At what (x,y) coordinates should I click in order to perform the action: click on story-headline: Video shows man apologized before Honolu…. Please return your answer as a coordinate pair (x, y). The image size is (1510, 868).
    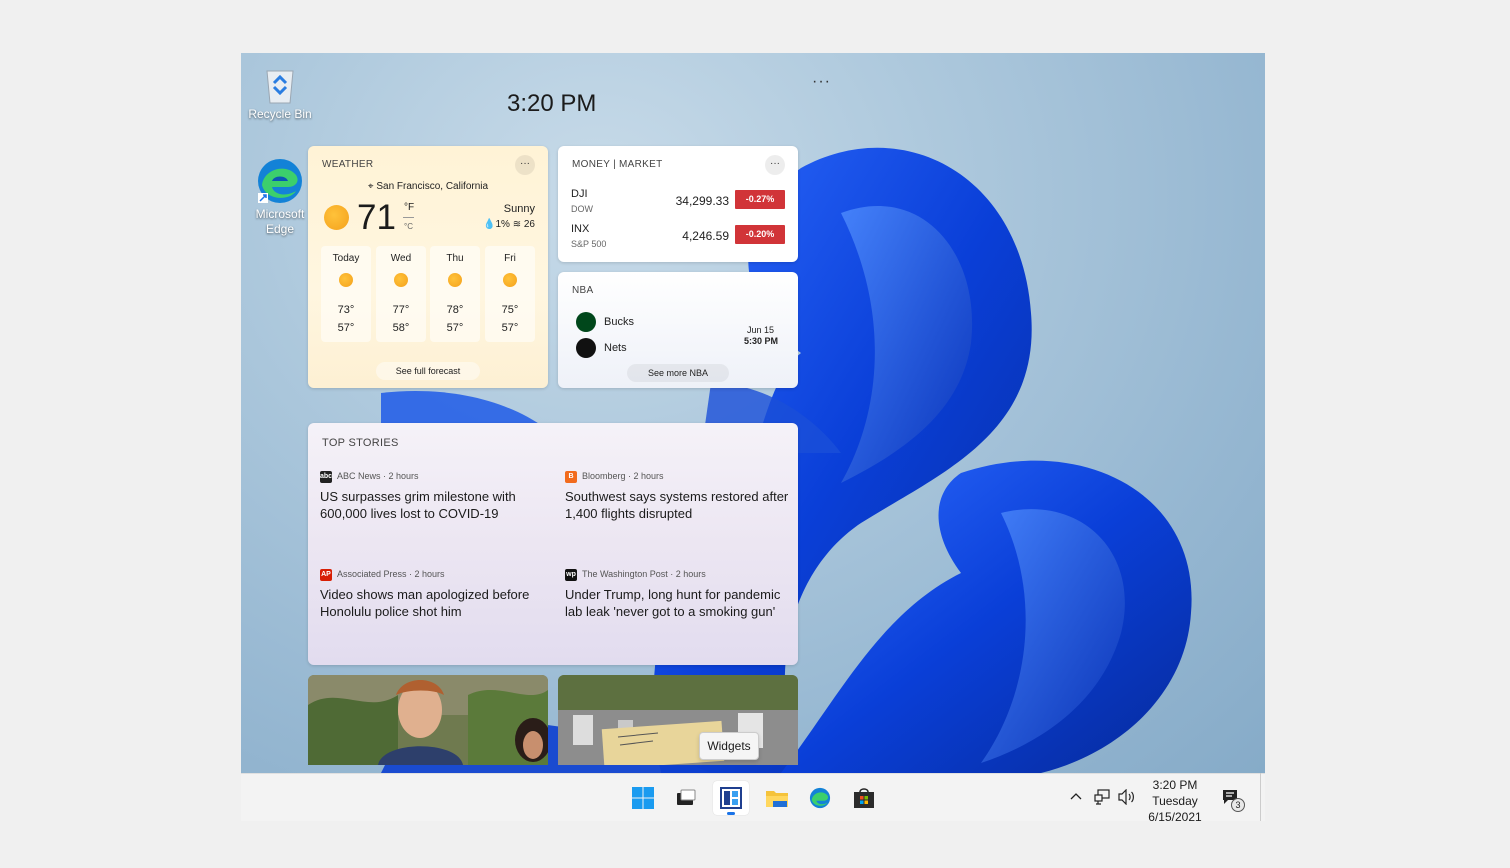
    Looking at the image, I should click on (425, 603).